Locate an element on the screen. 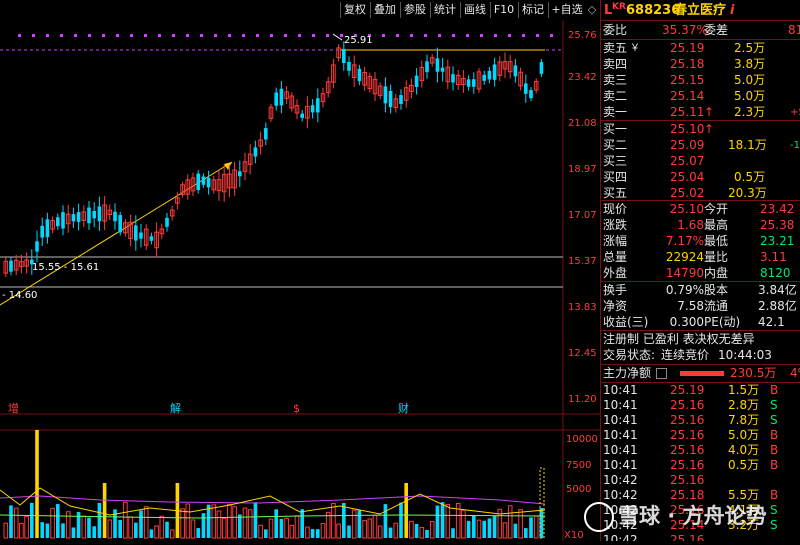  tick-row: 10:41 25.16 2.8万 S is located at coordinates (700, 405).